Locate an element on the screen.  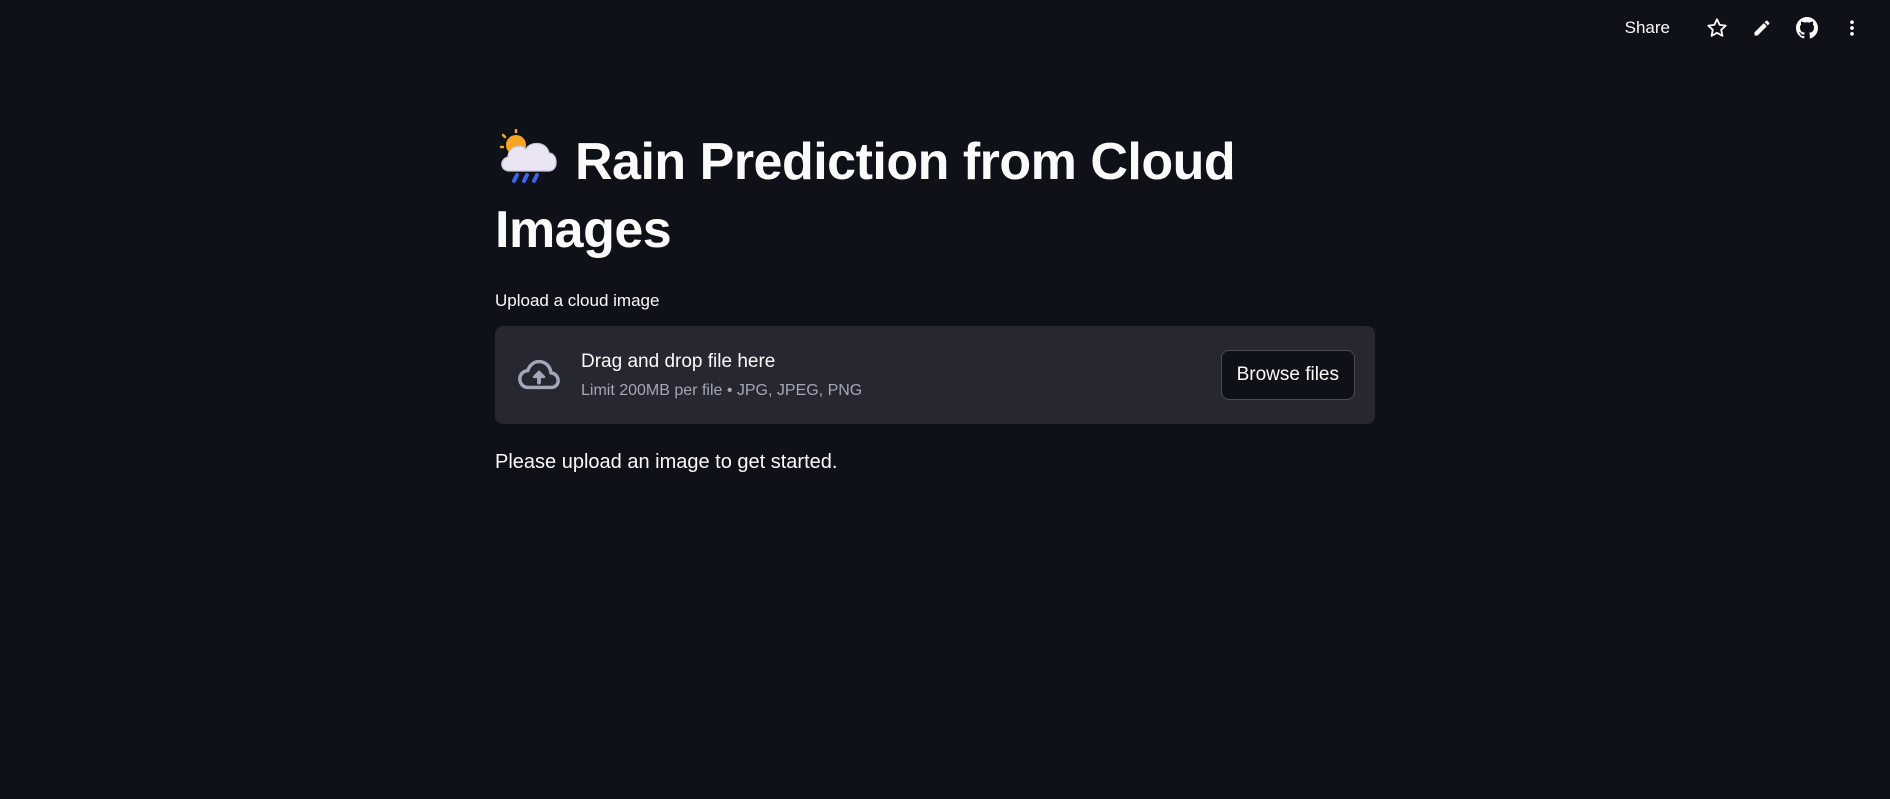
cloud-with-rain-emoji-icon is located at coordinates (528, 156).